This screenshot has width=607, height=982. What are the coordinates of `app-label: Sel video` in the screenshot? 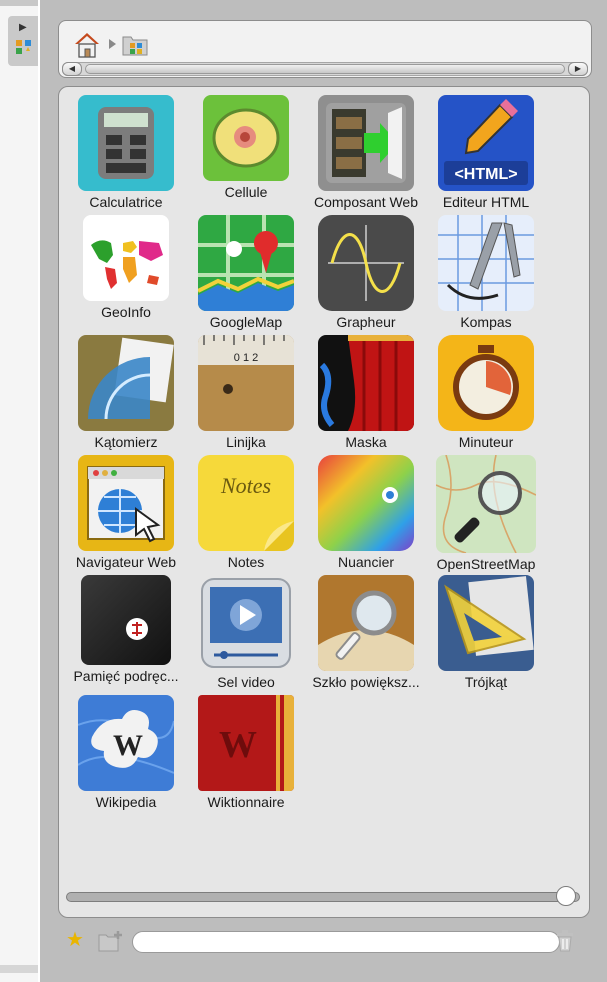 It's located at (246, 682).